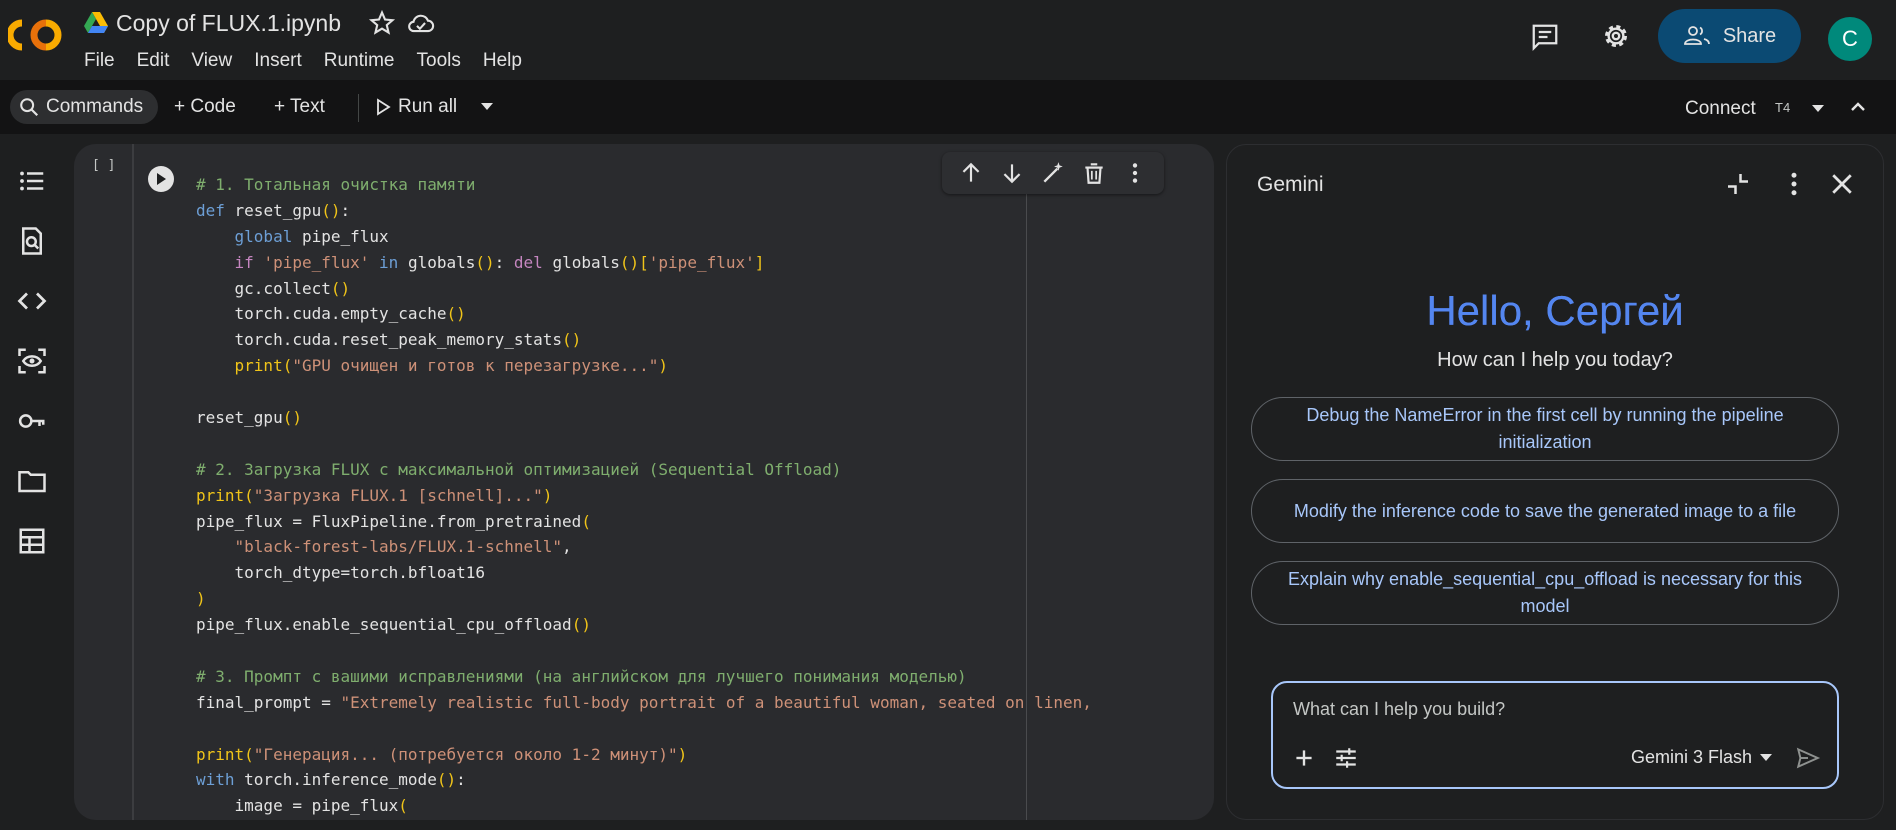 The image size is (1896, 830). I want to click on code-line: "black-forest-labs/FLUX.1-schnell",, so click(403, 547).